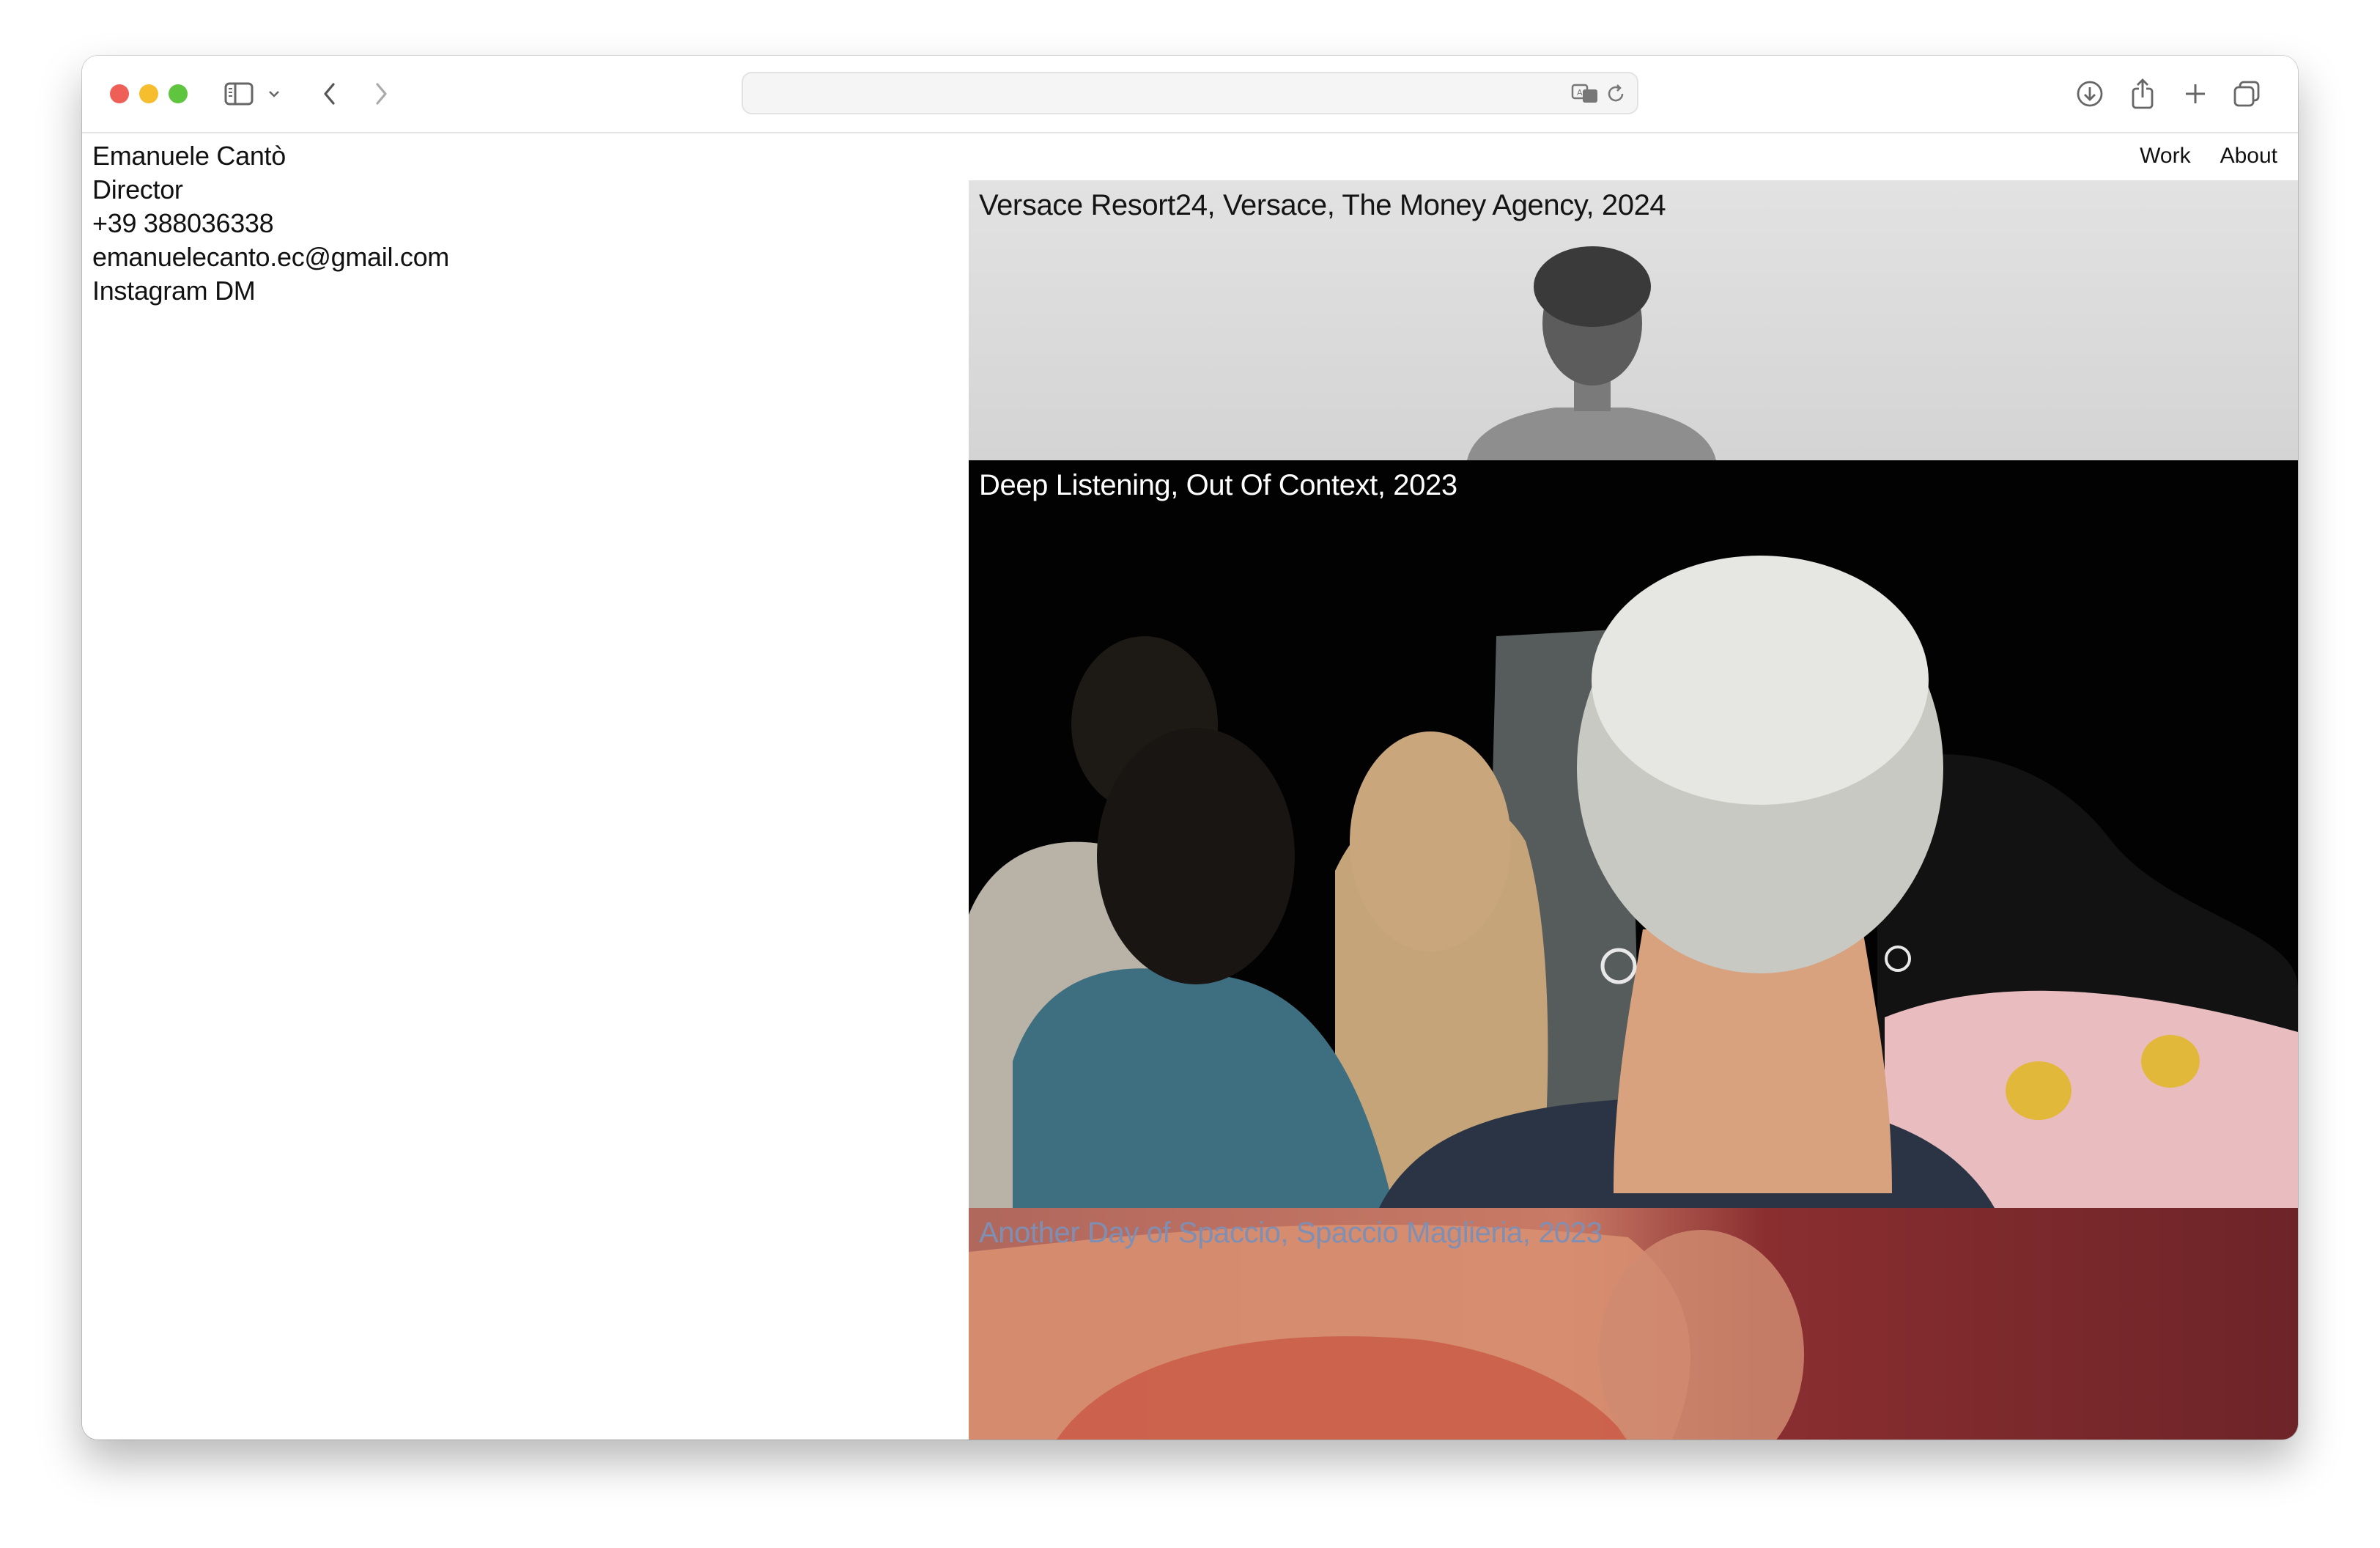  What do you see at coordinates (2090, 93) in the screenshot?
I see `download-icon` at bounding box center [2090, 93].